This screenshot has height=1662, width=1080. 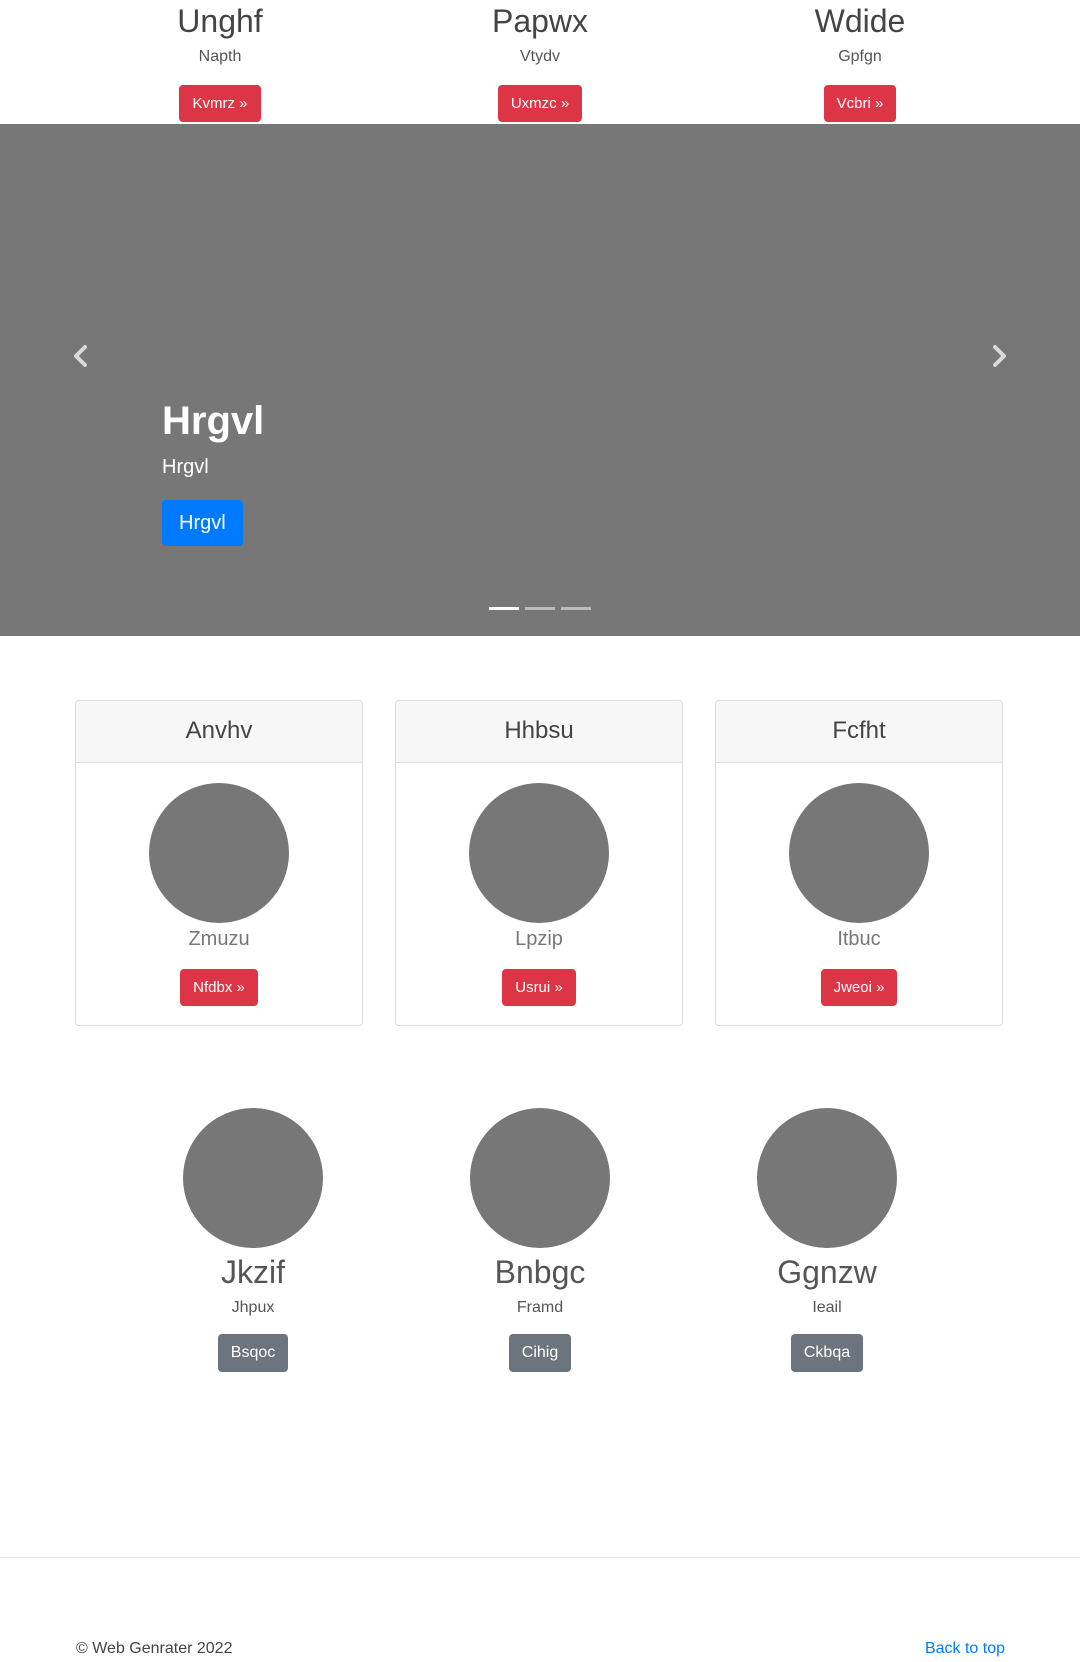 I want to click on chevron-right-icon, so click(x=999, y=356).